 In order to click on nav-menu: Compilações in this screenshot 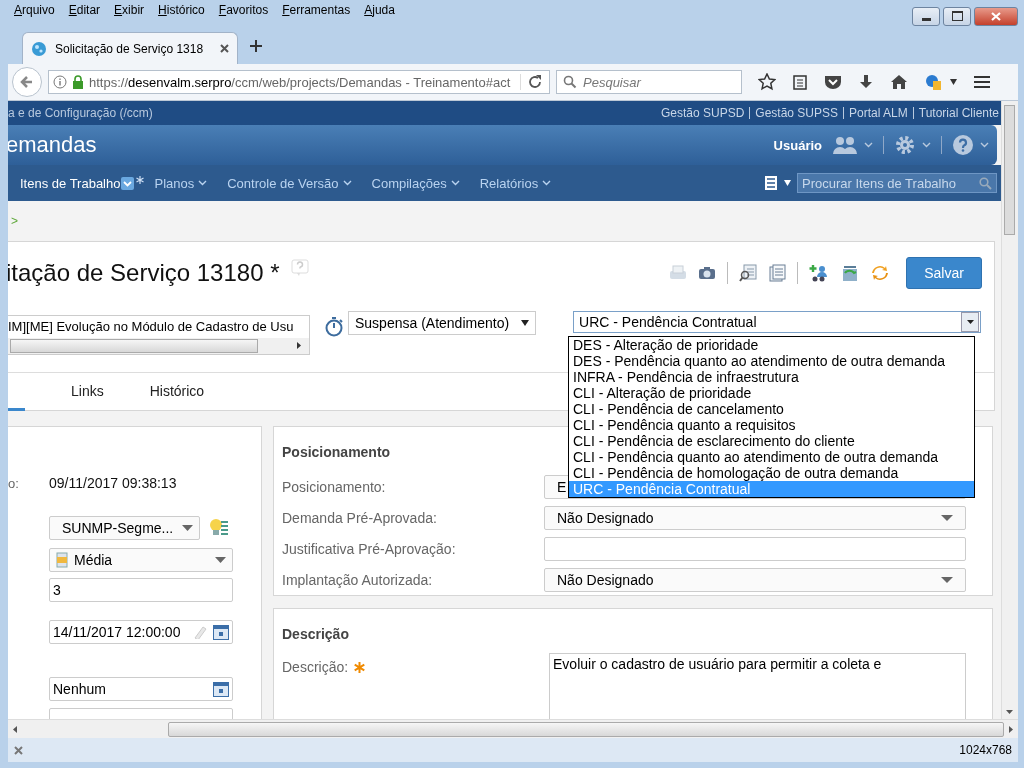, I will do `click(409, 183)`.